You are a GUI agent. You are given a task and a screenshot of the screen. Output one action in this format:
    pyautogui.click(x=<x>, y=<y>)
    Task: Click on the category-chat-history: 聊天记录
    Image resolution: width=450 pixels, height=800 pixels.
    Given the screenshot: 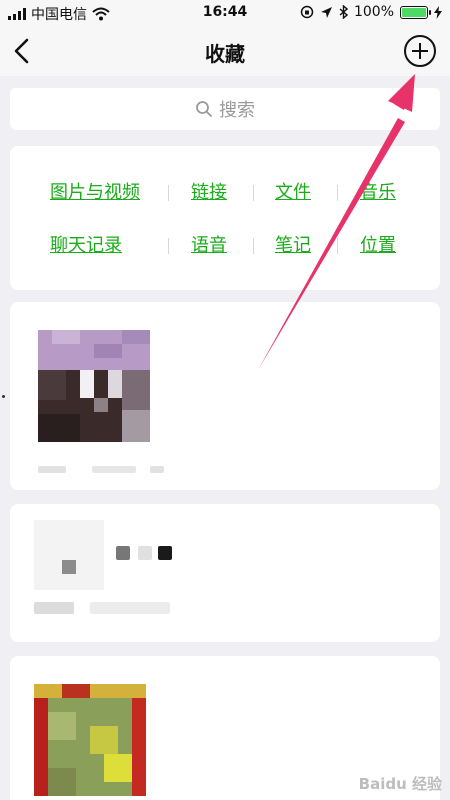 What is the action you would take?
    pyautogui.click(x=86, y=244)
    